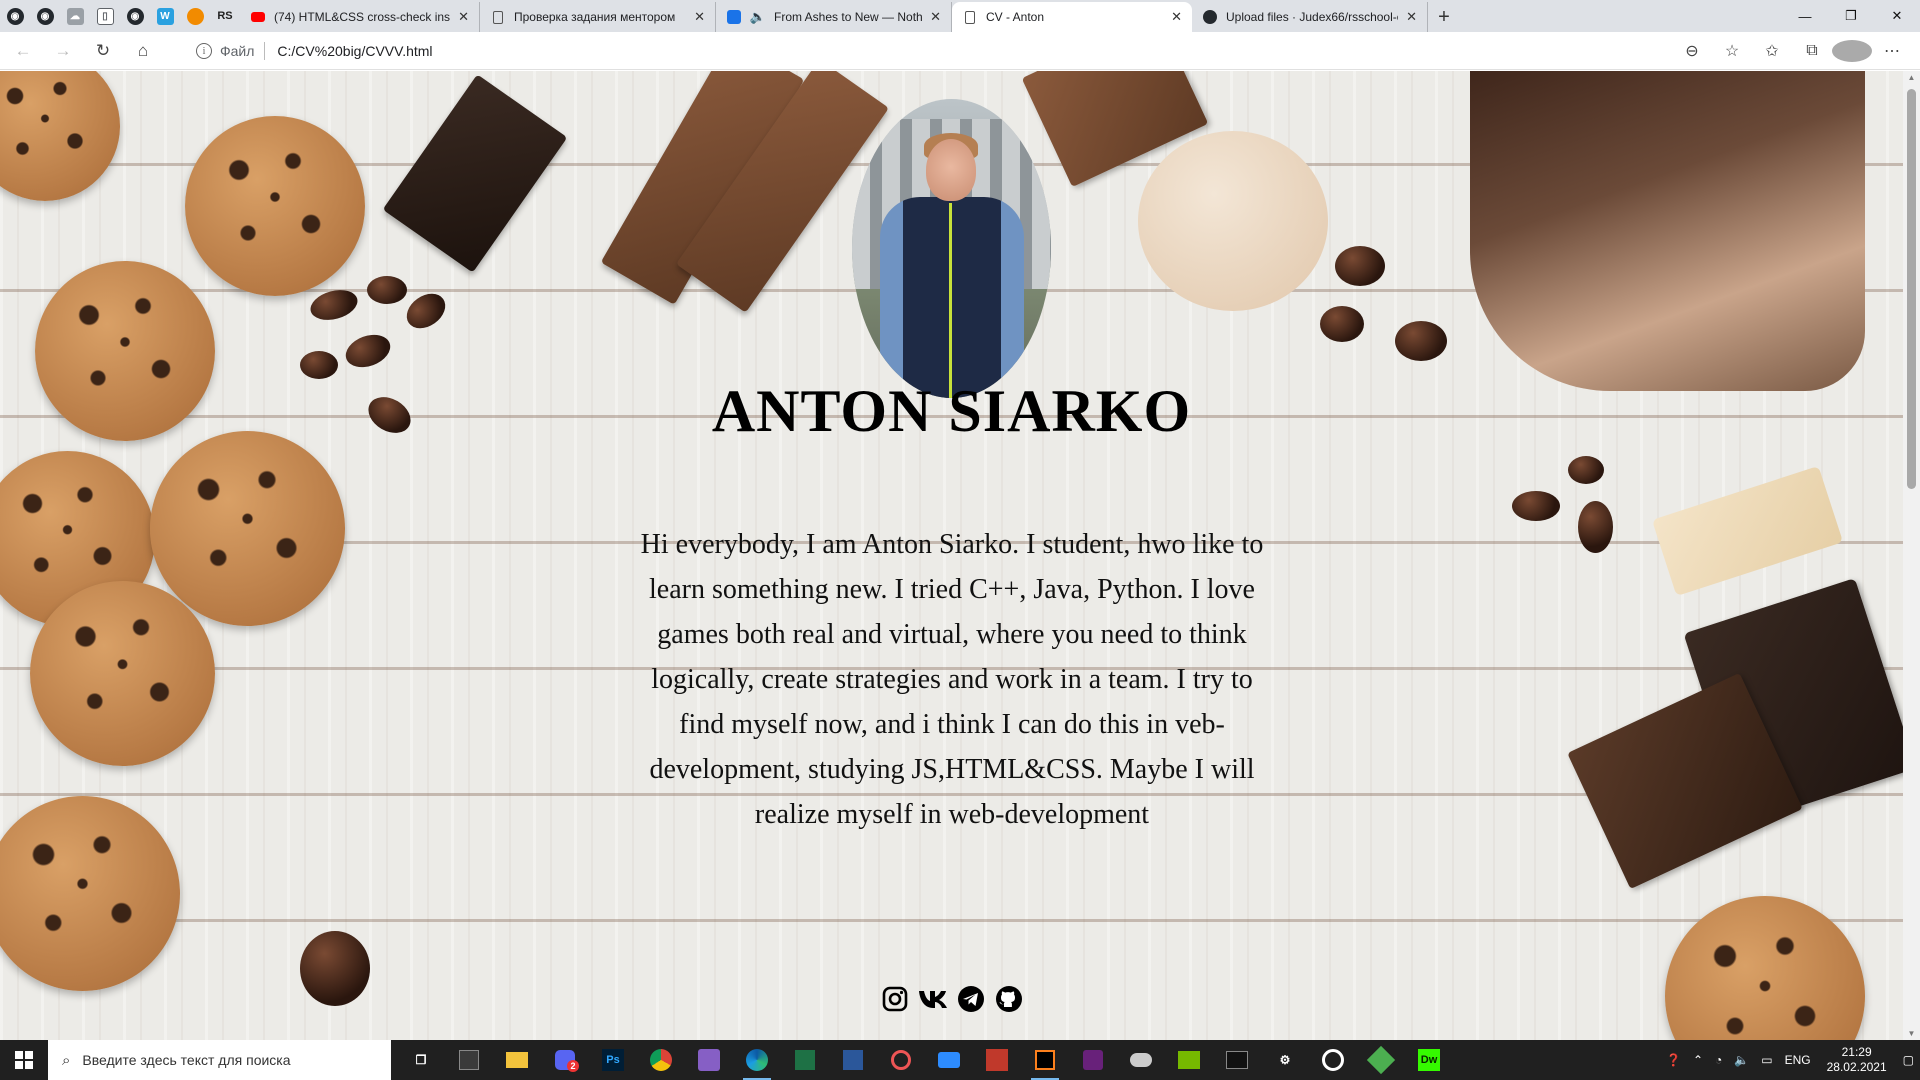 This screenshot has width=1920, height=1080. I want to click on notifications-icon: ▢, so click(1908, 1060).